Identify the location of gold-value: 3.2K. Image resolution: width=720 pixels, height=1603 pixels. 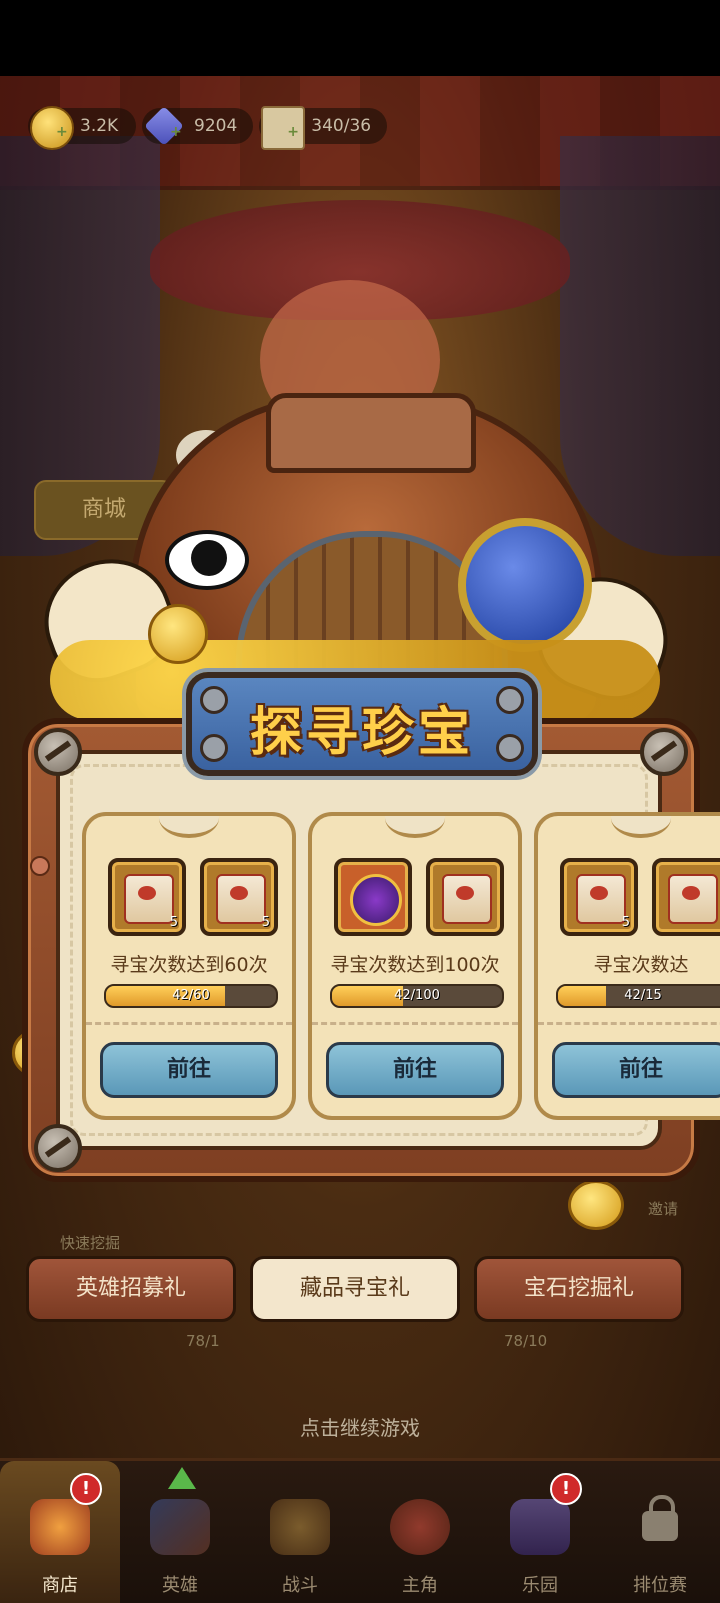
(99, 126).